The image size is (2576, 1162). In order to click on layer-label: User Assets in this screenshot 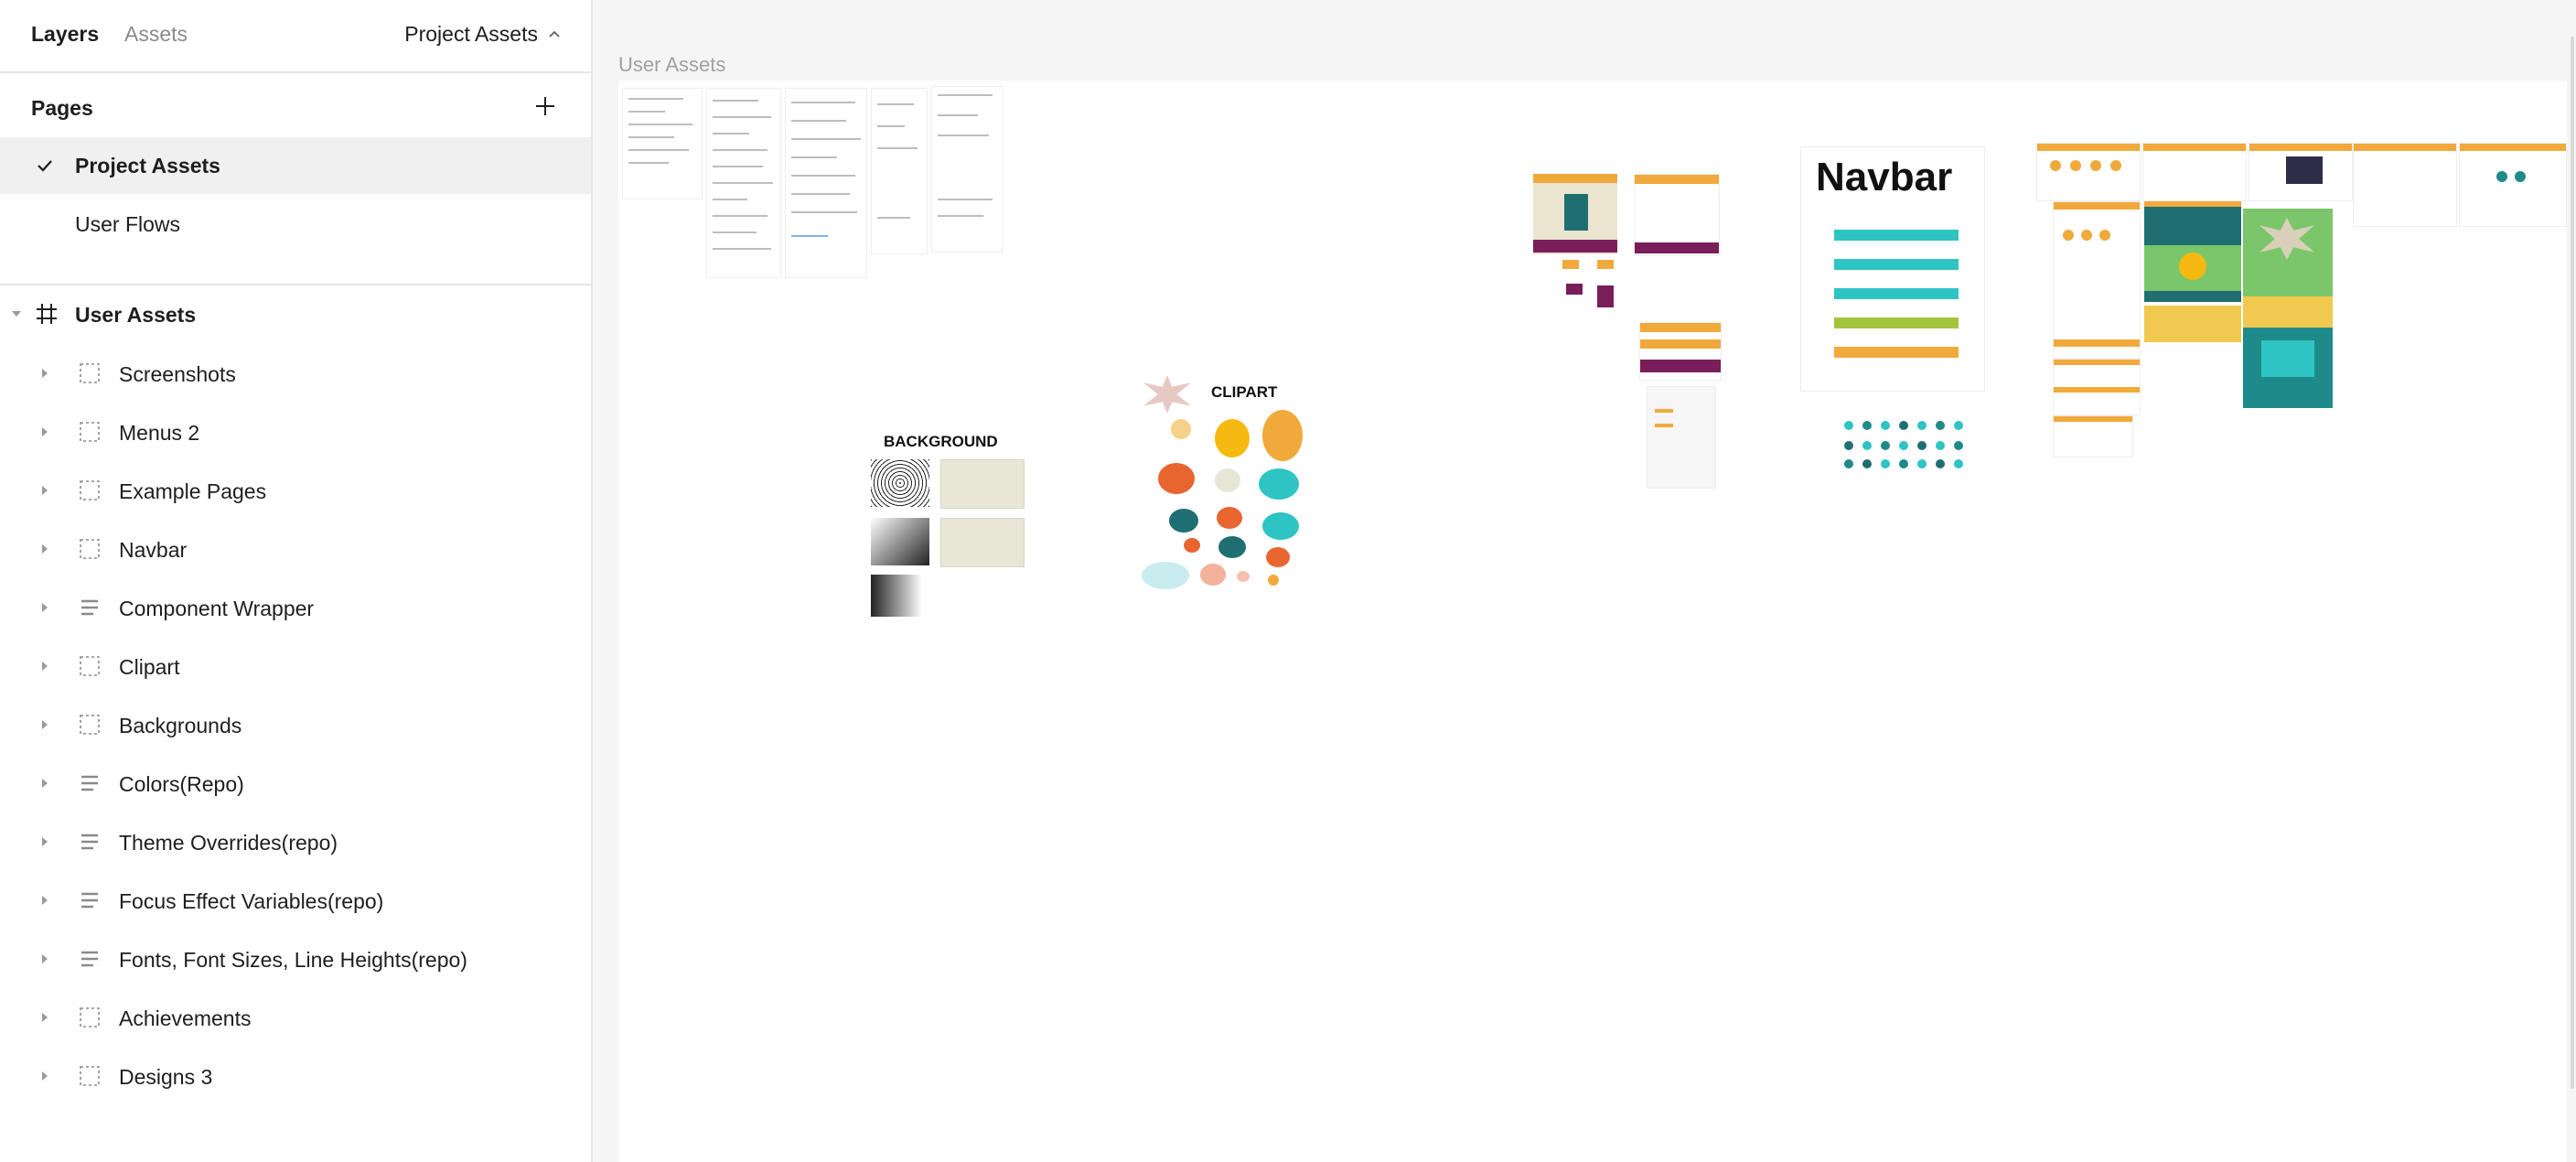, I will do `click(136, 315)`.